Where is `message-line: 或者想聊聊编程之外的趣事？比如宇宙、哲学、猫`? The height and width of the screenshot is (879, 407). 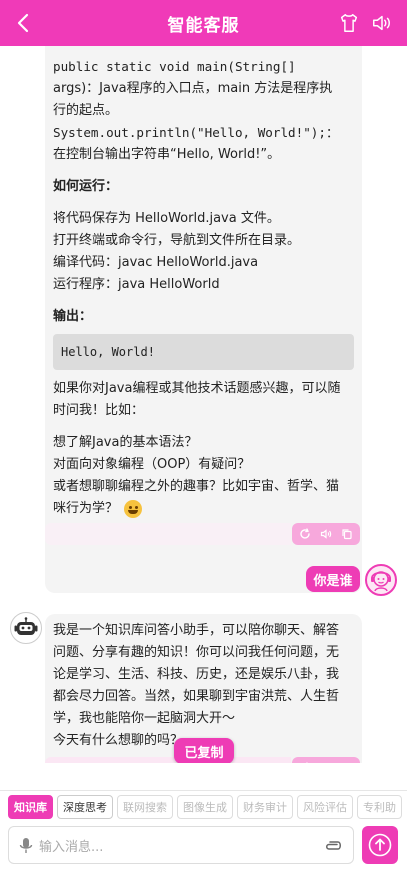 message-line: 或者想聊聊编程之外的趣事？比如宇宙、哲学、猫 is located at coordinates (196, 486).